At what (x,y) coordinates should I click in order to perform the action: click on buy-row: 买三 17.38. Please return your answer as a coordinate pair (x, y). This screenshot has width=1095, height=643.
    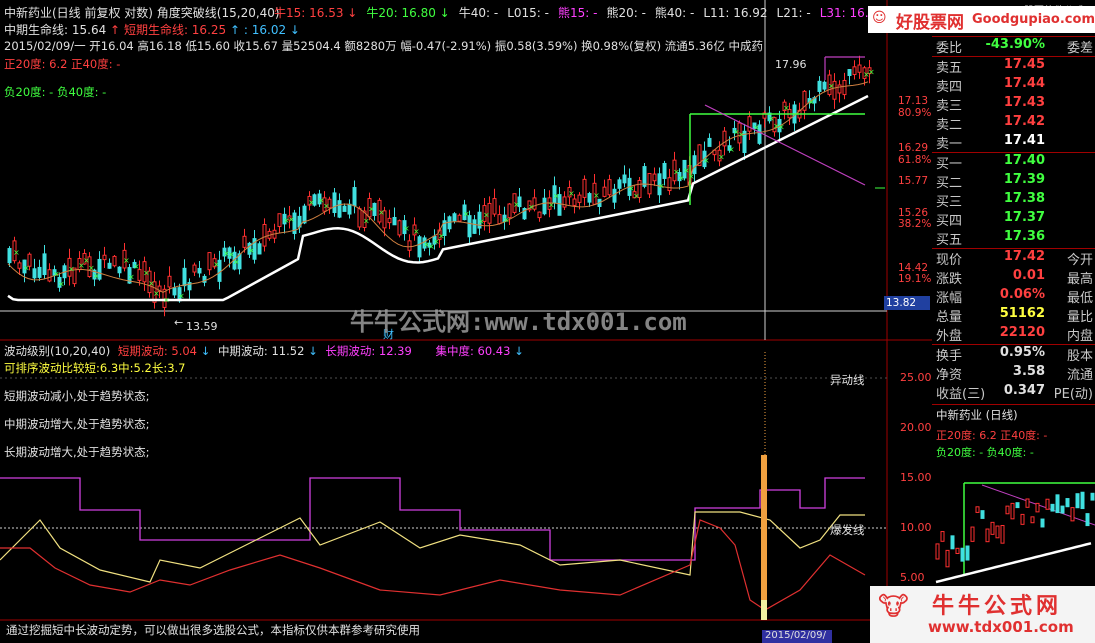
    Looking at the image, I should click on (1013, 200).